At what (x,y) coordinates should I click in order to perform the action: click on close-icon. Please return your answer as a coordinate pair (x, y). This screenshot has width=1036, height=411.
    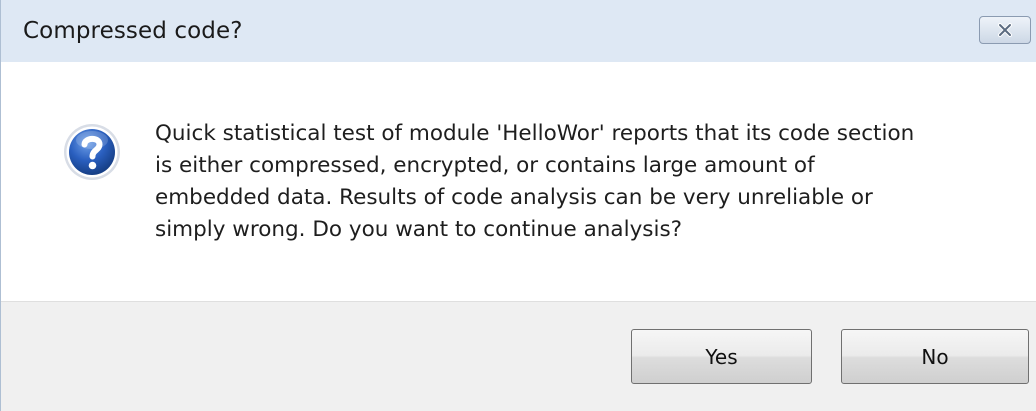
    Looking at the image, I should click on (1005, 30).